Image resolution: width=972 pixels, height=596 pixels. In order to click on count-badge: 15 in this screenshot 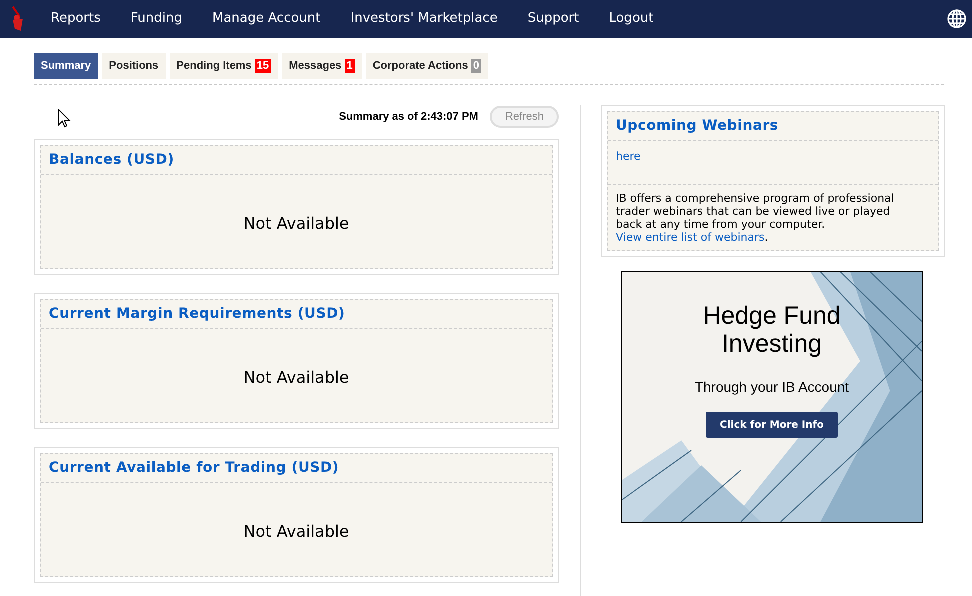, I will do `click(263, 66)`.